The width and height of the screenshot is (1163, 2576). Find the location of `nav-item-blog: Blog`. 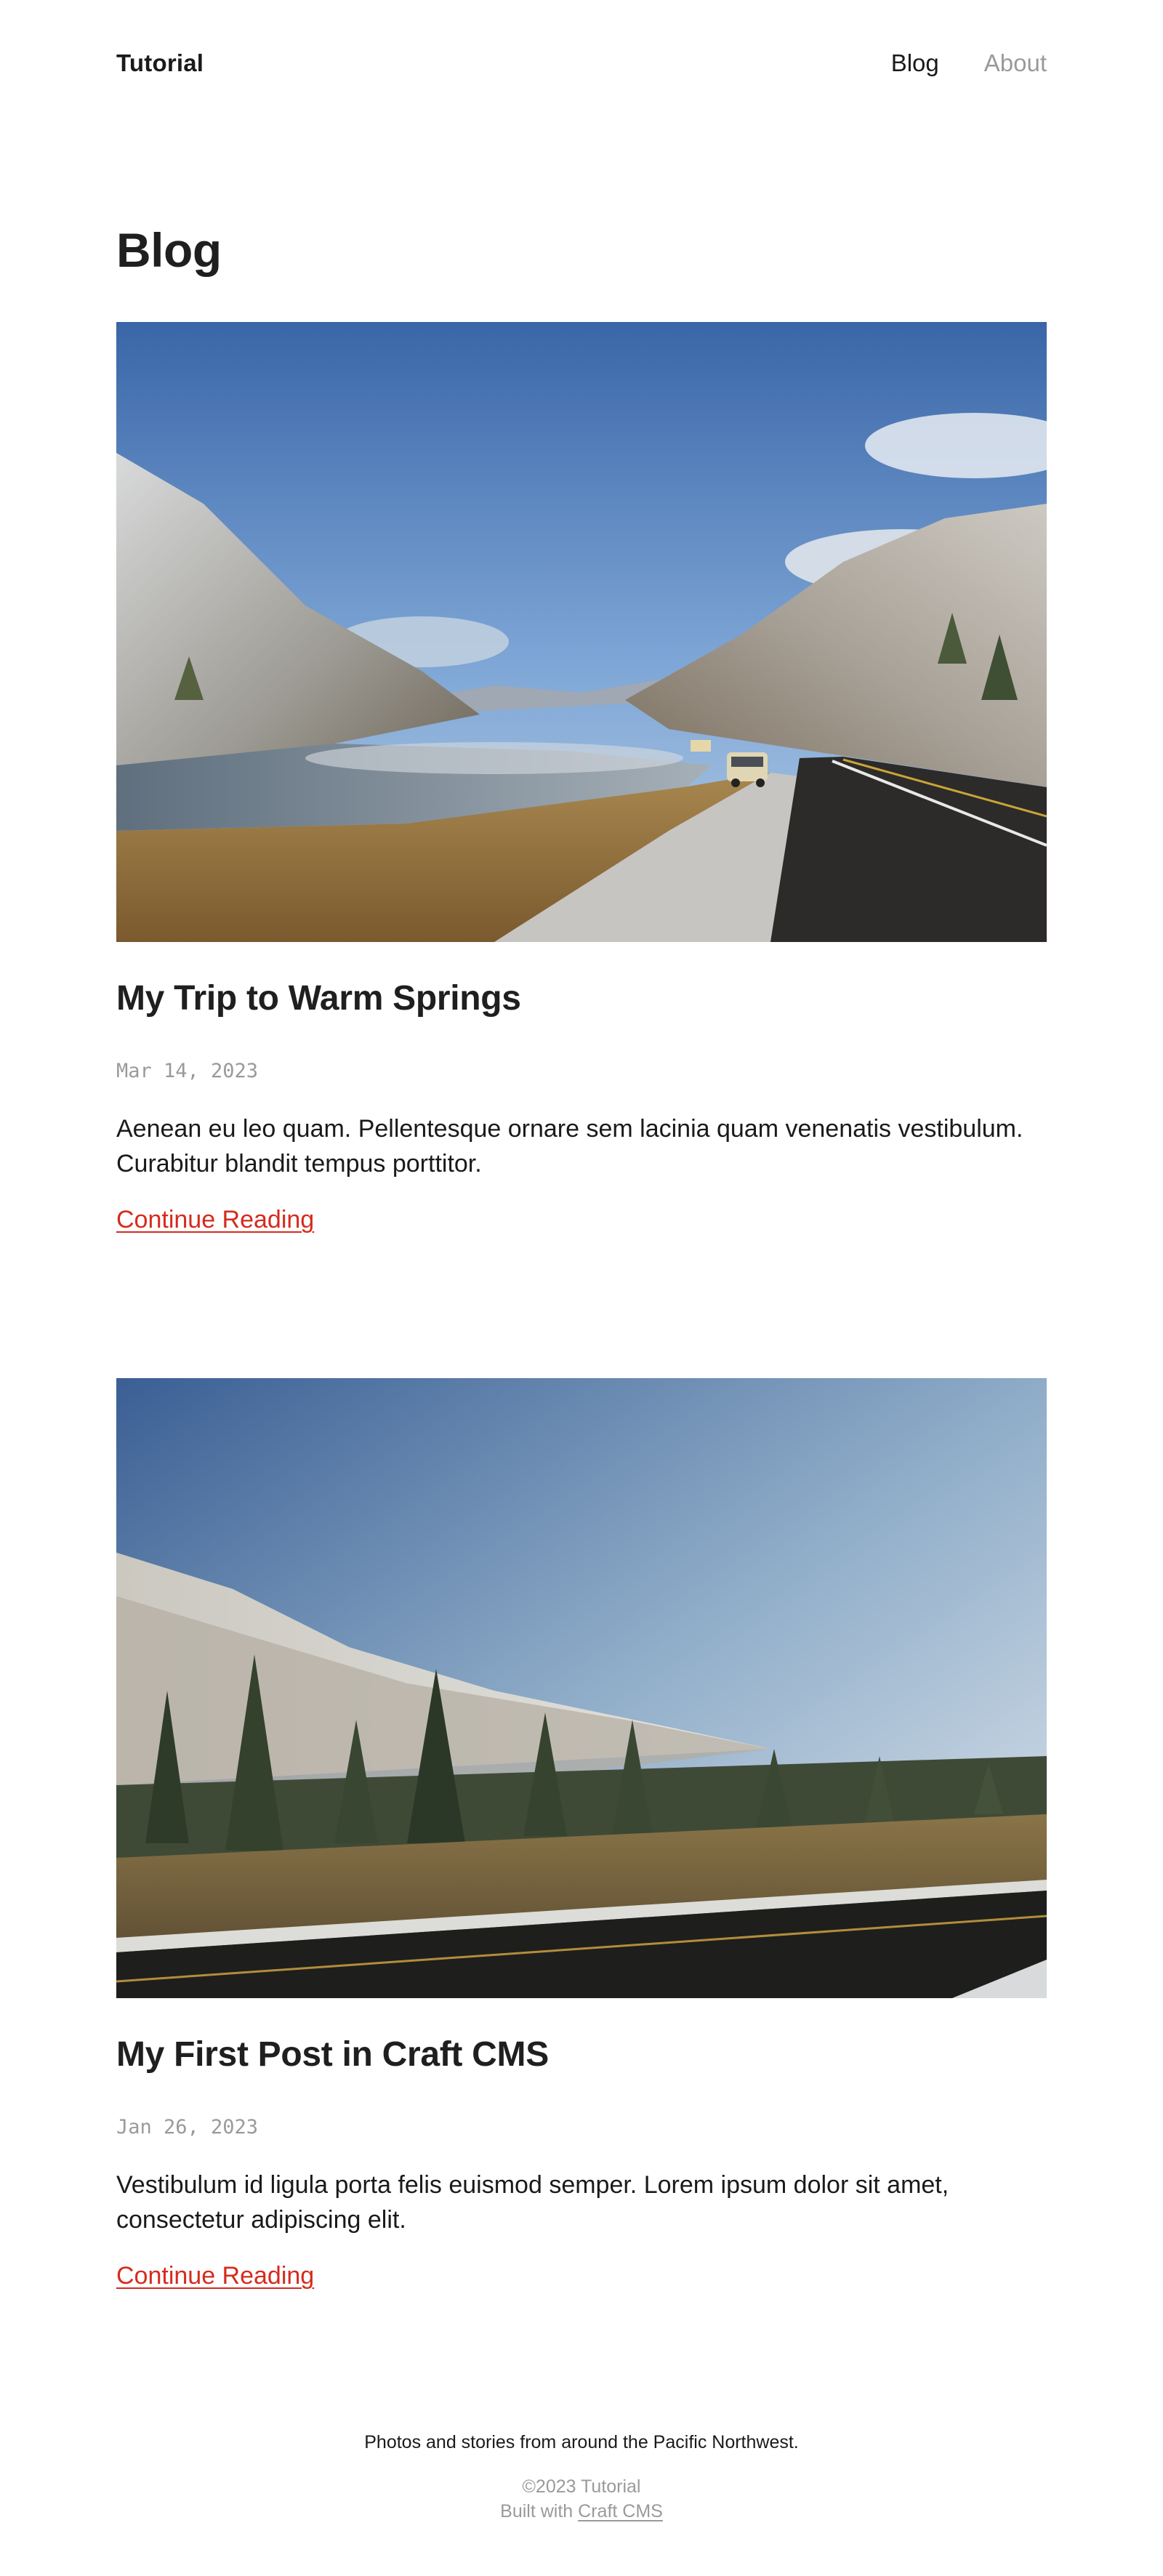

nav-item-blog: Blog is located at coordinates (915, 63).